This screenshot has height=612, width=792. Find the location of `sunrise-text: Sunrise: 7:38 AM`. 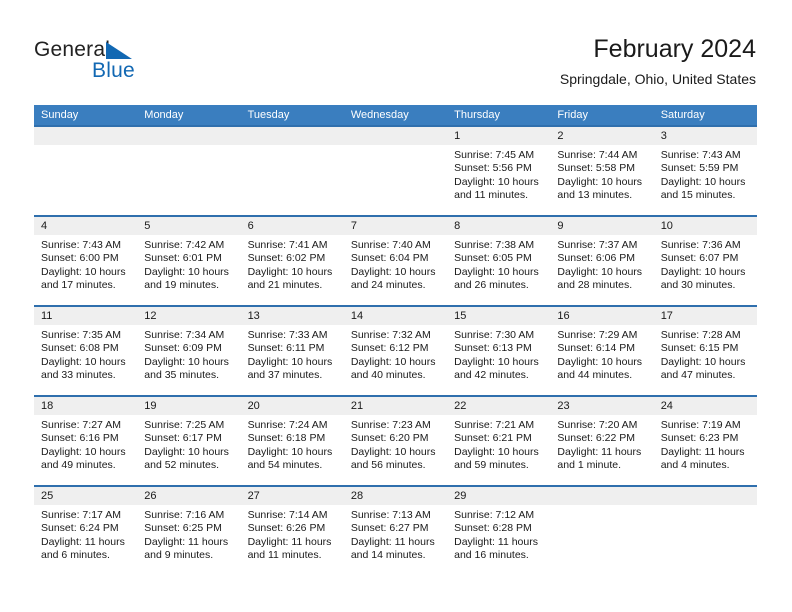

sunrise-text: Sunrise: 7:38 AM is located at coordinates (494, 245).